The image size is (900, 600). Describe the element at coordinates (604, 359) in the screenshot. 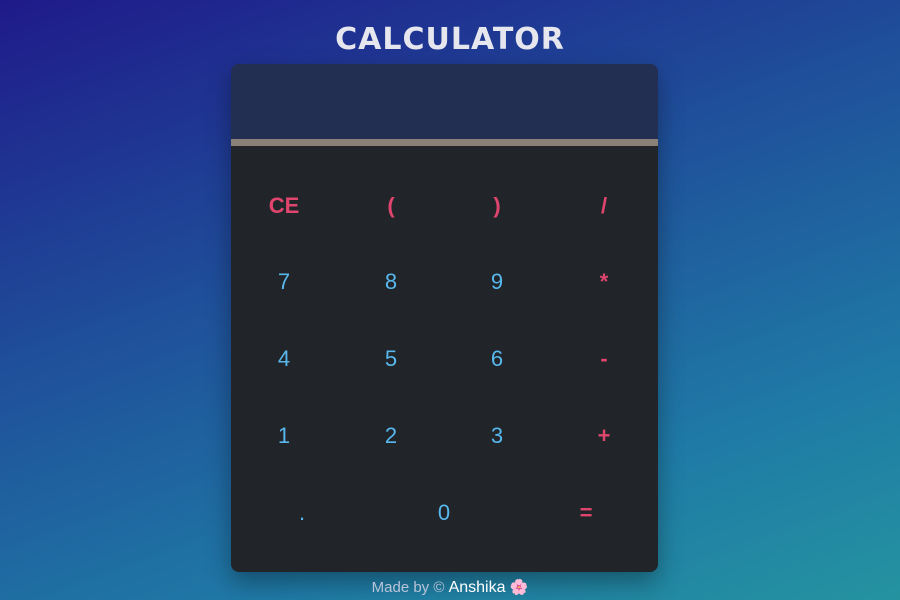

I see `subtract-button: -` at that location.